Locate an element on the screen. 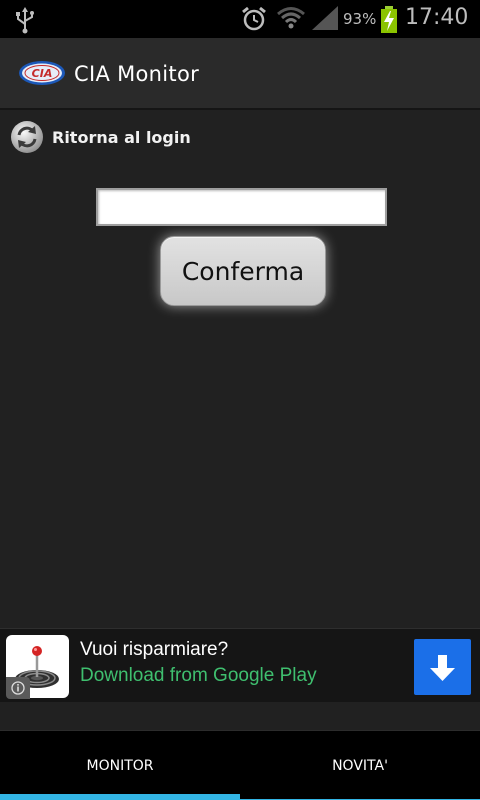 The image size is (480, 800). alarm-icon is located at coordinates (254, 21).